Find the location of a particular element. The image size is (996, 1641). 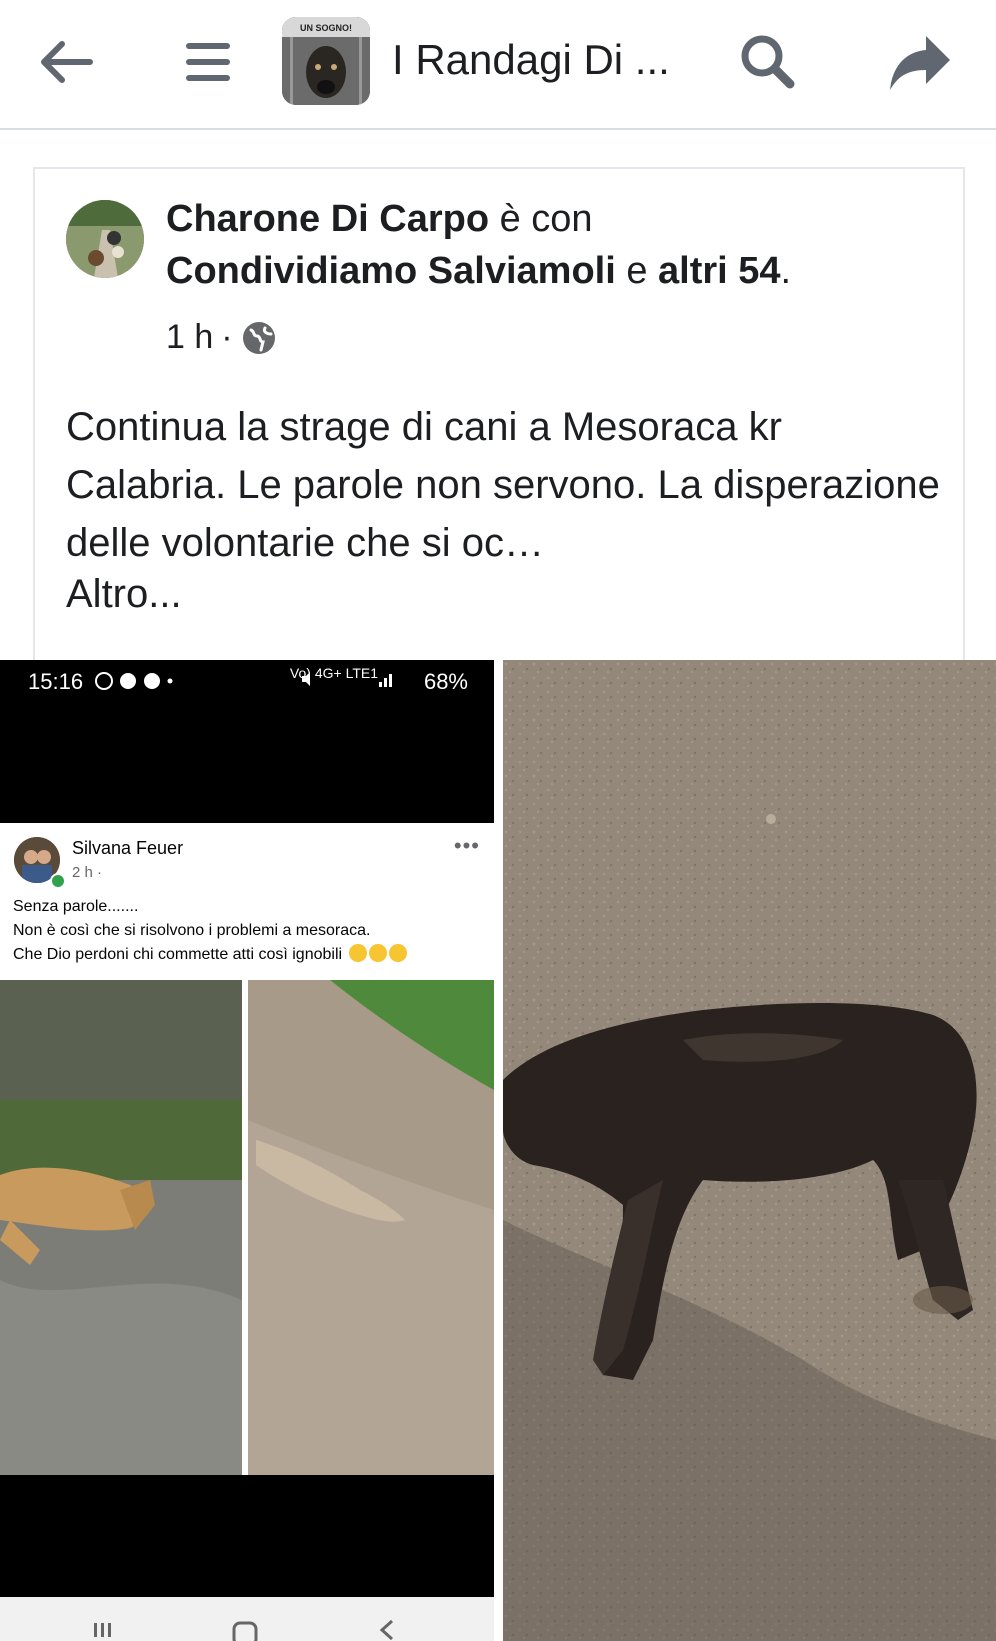

author-photo is located at coordinates (105, 239).